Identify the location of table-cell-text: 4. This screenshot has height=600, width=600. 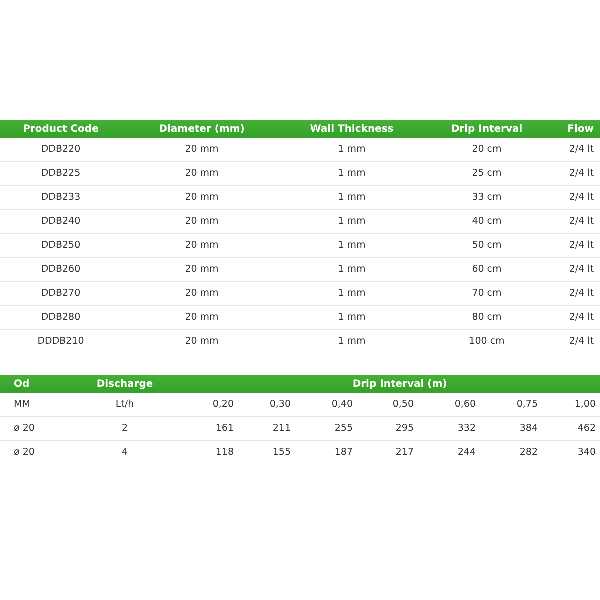
(125, 453).